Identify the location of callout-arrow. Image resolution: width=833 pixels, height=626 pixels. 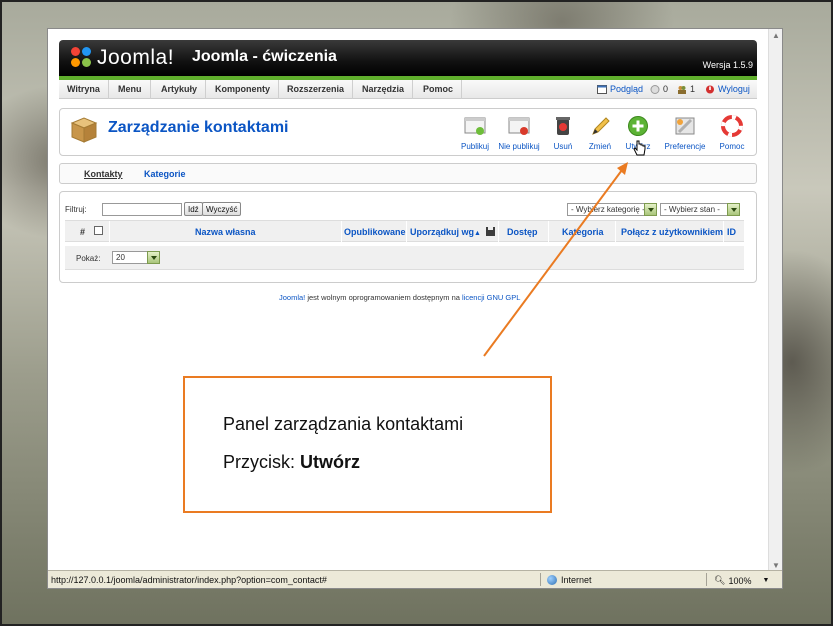
(555, 259).